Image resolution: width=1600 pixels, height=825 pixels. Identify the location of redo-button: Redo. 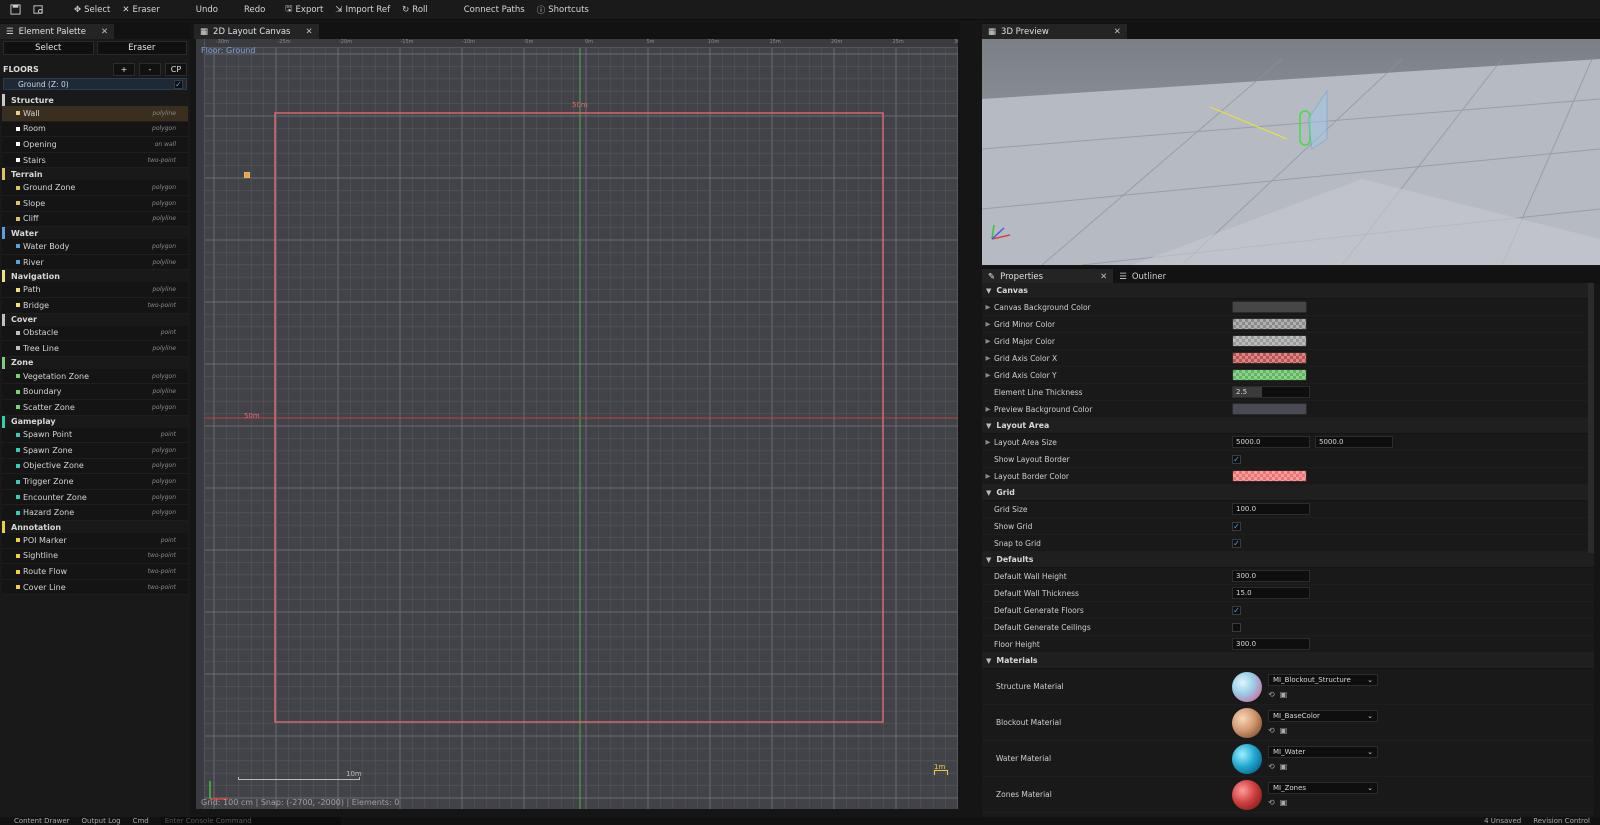
(254, 10).